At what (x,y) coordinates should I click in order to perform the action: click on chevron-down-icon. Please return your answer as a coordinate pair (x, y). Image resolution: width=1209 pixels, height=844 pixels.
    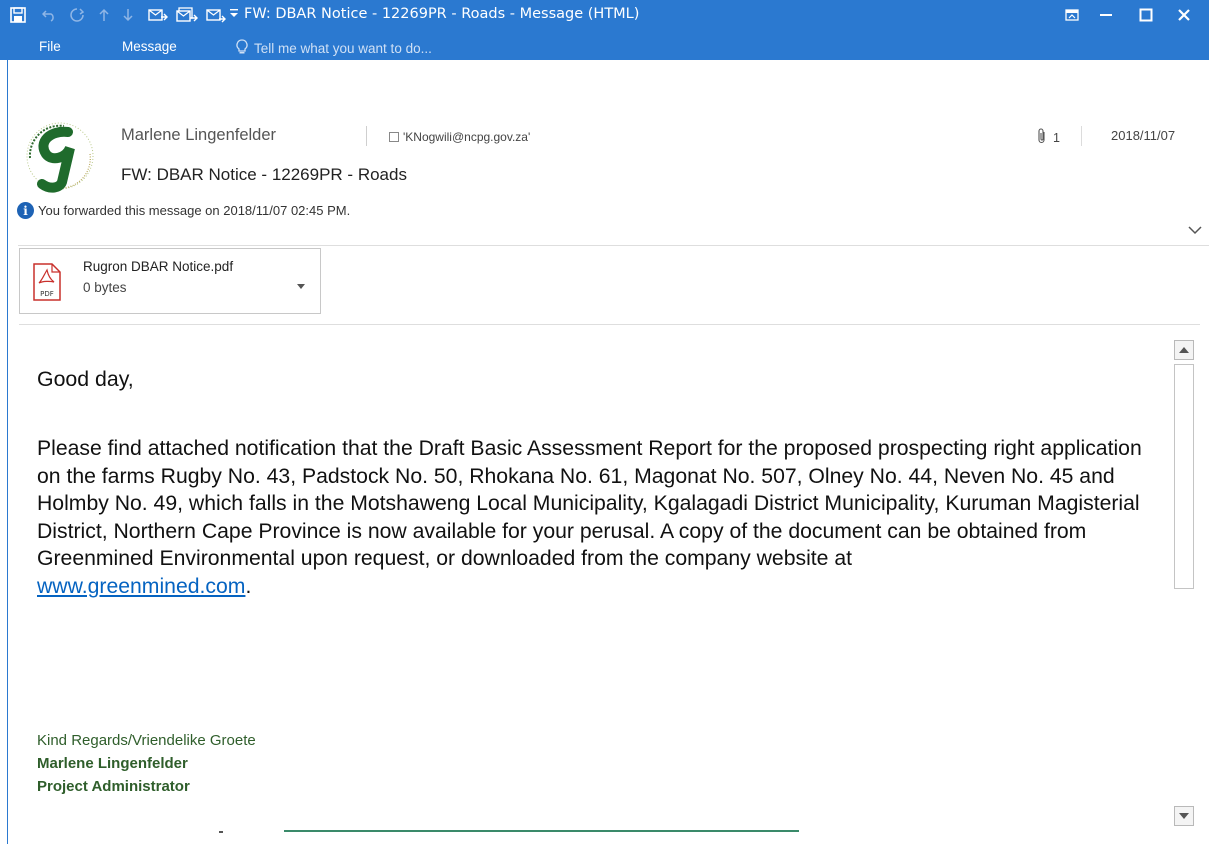
    Looking at the image, I should click on (1195, 229).